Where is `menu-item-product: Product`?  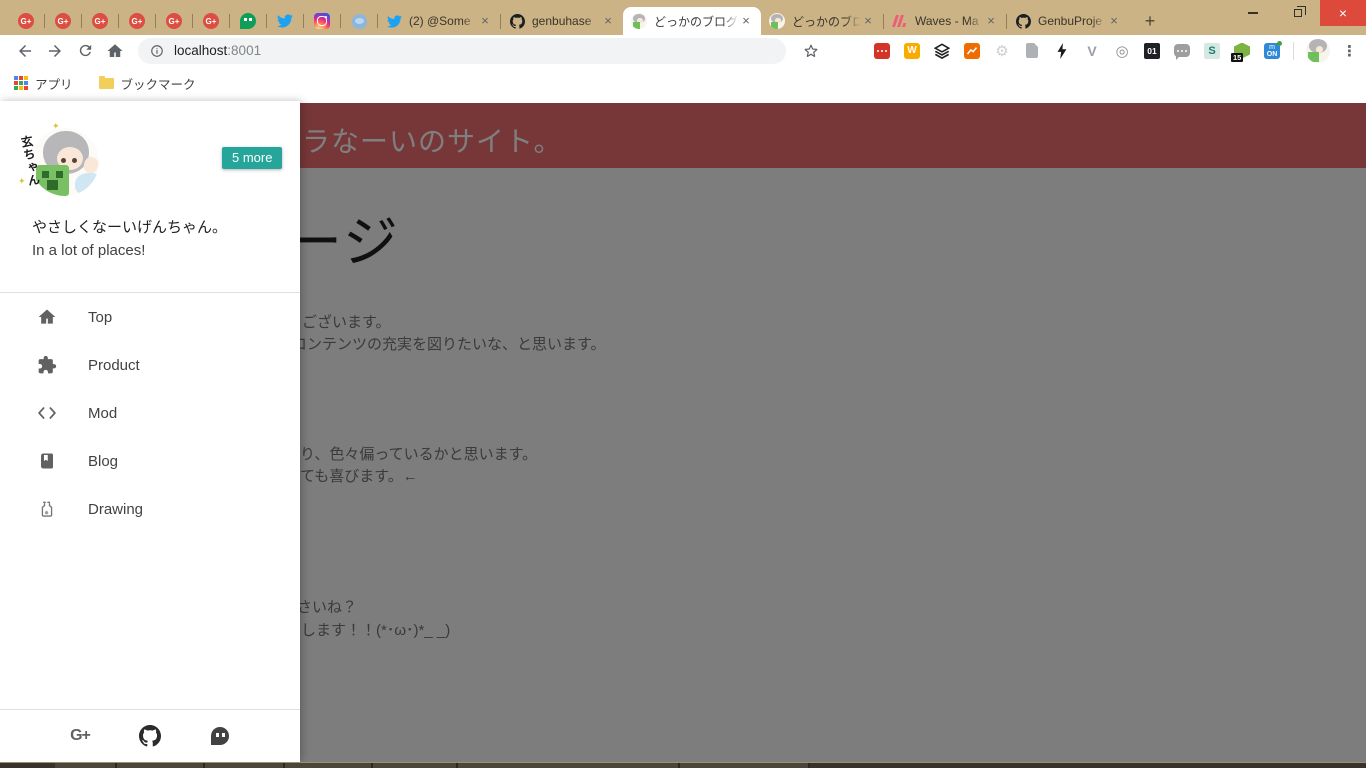
menu-item-product: Product is located at coordinates (150, 365).